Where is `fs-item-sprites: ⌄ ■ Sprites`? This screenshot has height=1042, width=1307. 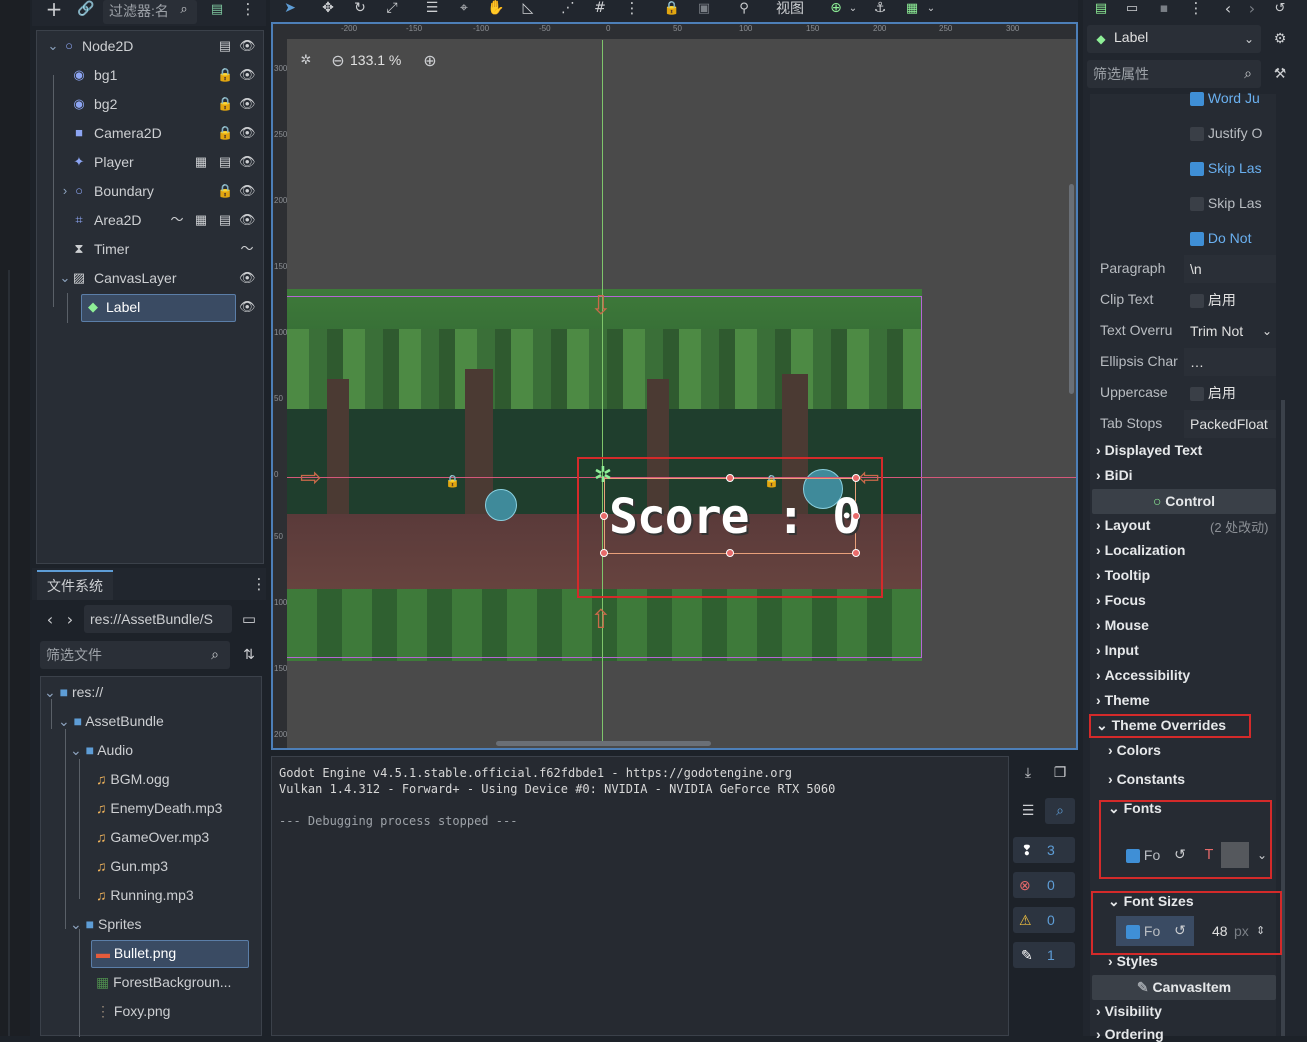
fs-item-sprites: ⌄ ■ Sprites is located at coordinates (106, 924).